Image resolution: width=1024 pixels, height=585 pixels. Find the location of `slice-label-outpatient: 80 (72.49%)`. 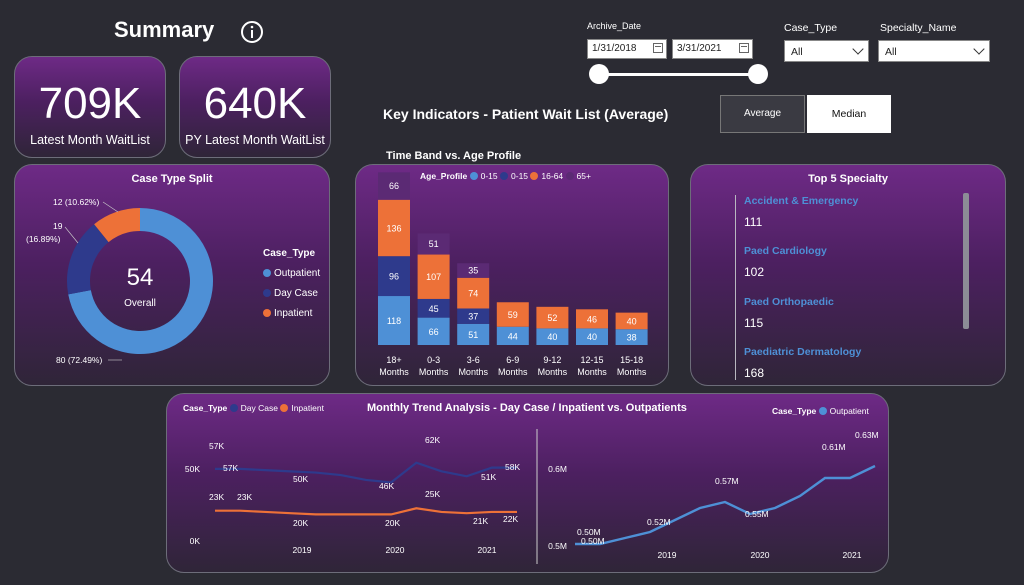

slice-label-outpatient: 80 (72.49%) is located at coordinates (79, 360).